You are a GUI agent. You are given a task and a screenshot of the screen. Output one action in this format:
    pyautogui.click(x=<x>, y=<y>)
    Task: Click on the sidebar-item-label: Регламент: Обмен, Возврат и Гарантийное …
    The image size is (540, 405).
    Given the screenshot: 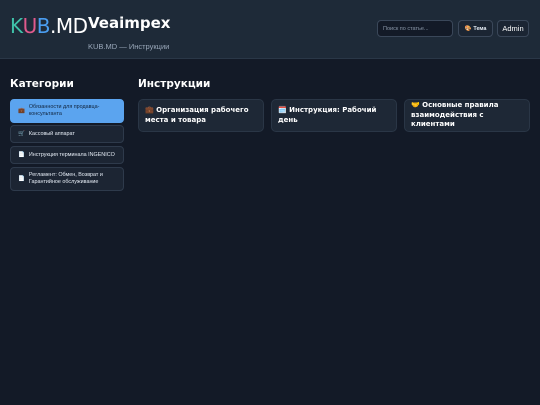 What is the action you would take?
    pyautogui.click(x=65, y=178)
    